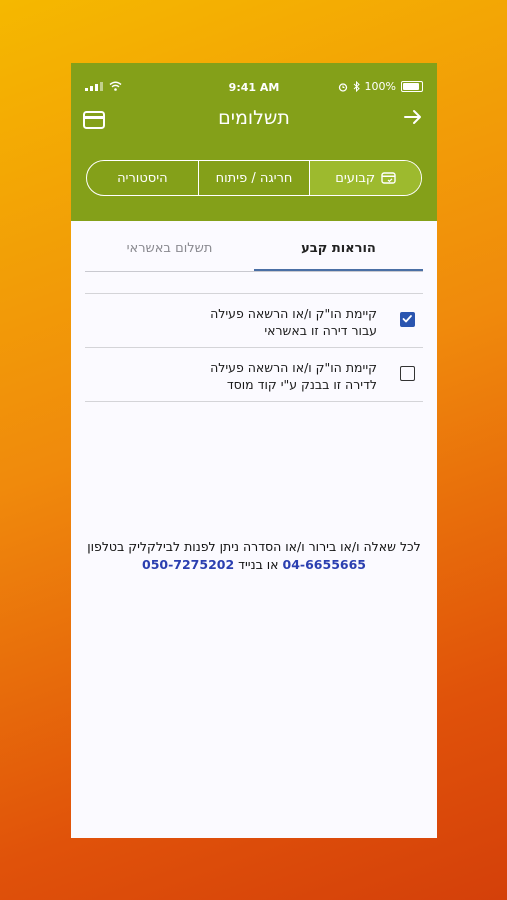 The image size is (507, 900). I want to click on tab-bar: הוראות קבע תשלום באשראי, so click(254, 251).